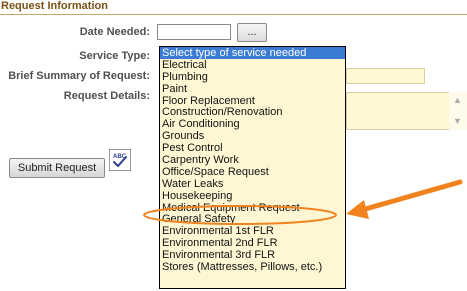 The image size is (467, 291). I want to click on dropdown-option: Pest Control, so click(252, 148).